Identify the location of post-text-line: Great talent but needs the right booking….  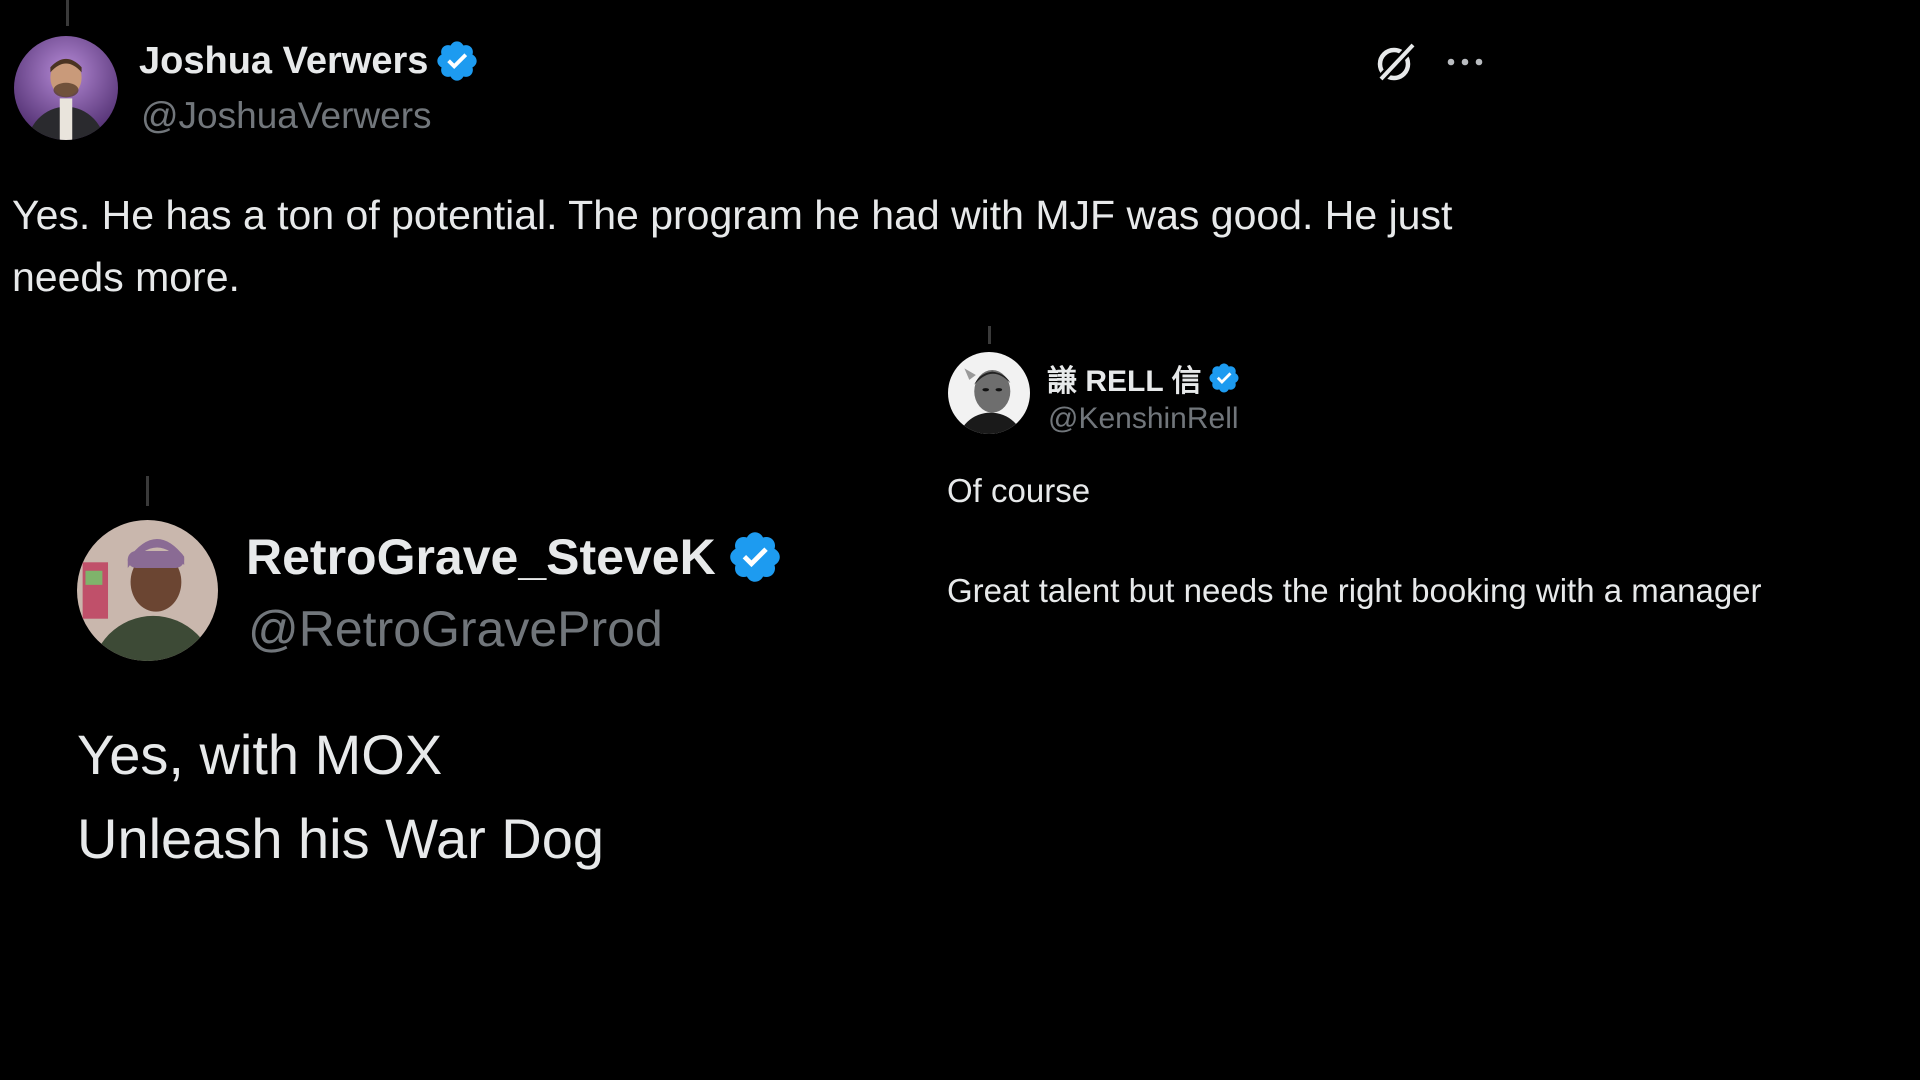
(1354, 590).